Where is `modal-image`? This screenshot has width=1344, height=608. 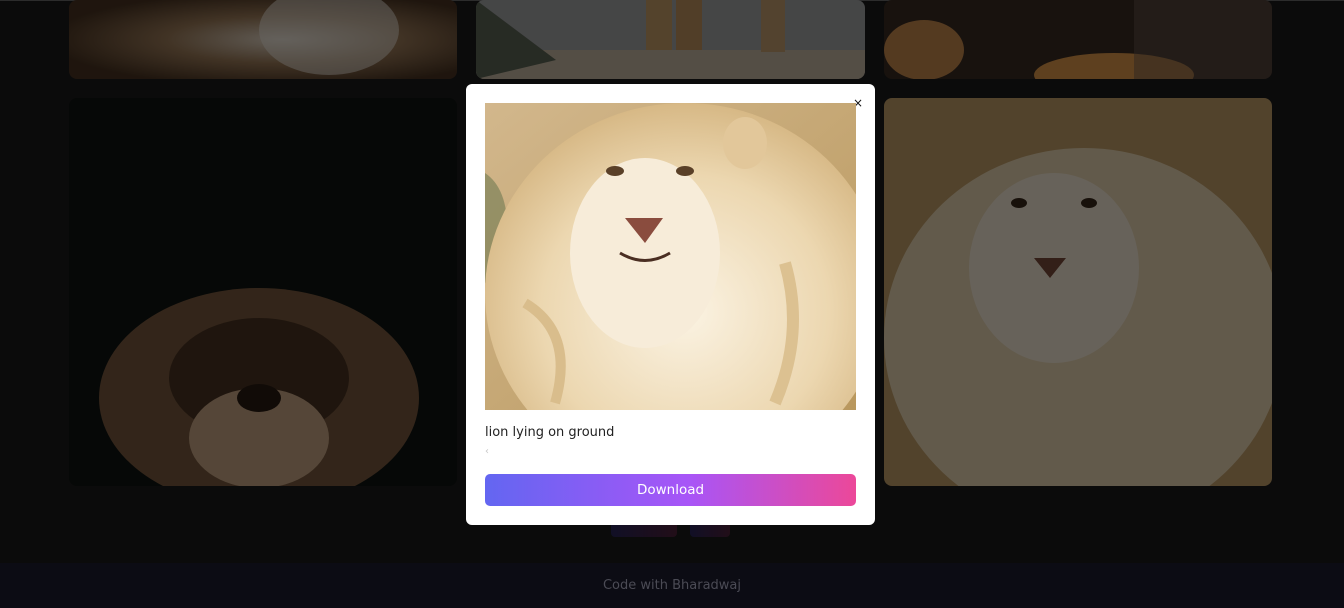
modal-image is located at coordinates (670, 256).